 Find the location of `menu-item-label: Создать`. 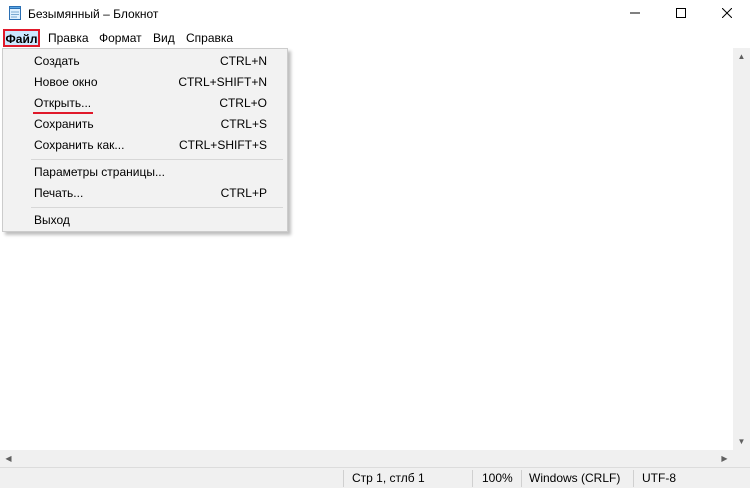

menu-item-label: Создать is located at coordinates (57, 61).